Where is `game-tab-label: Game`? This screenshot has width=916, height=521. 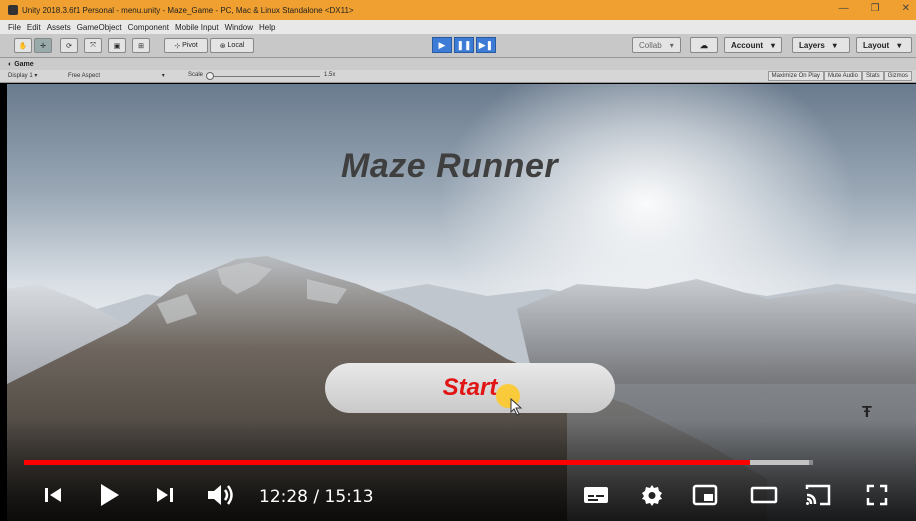
game-tab-label: Game is located at coordinates (24, 64).